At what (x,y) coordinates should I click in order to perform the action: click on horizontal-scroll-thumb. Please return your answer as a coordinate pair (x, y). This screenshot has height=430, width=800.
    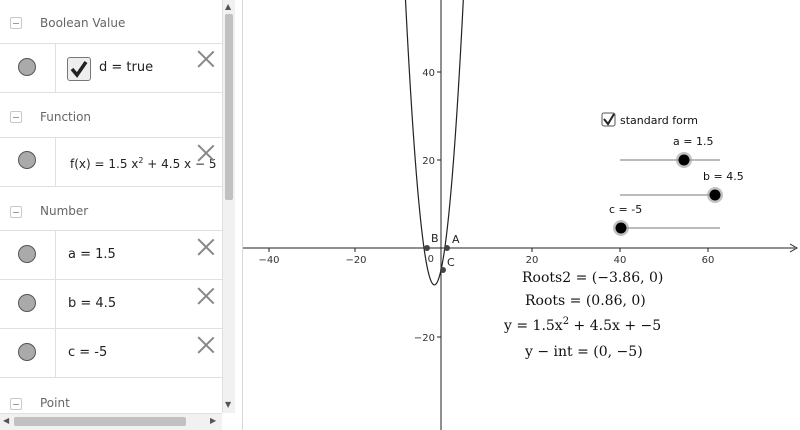
    Looking at the image, I should click on (100, 421).